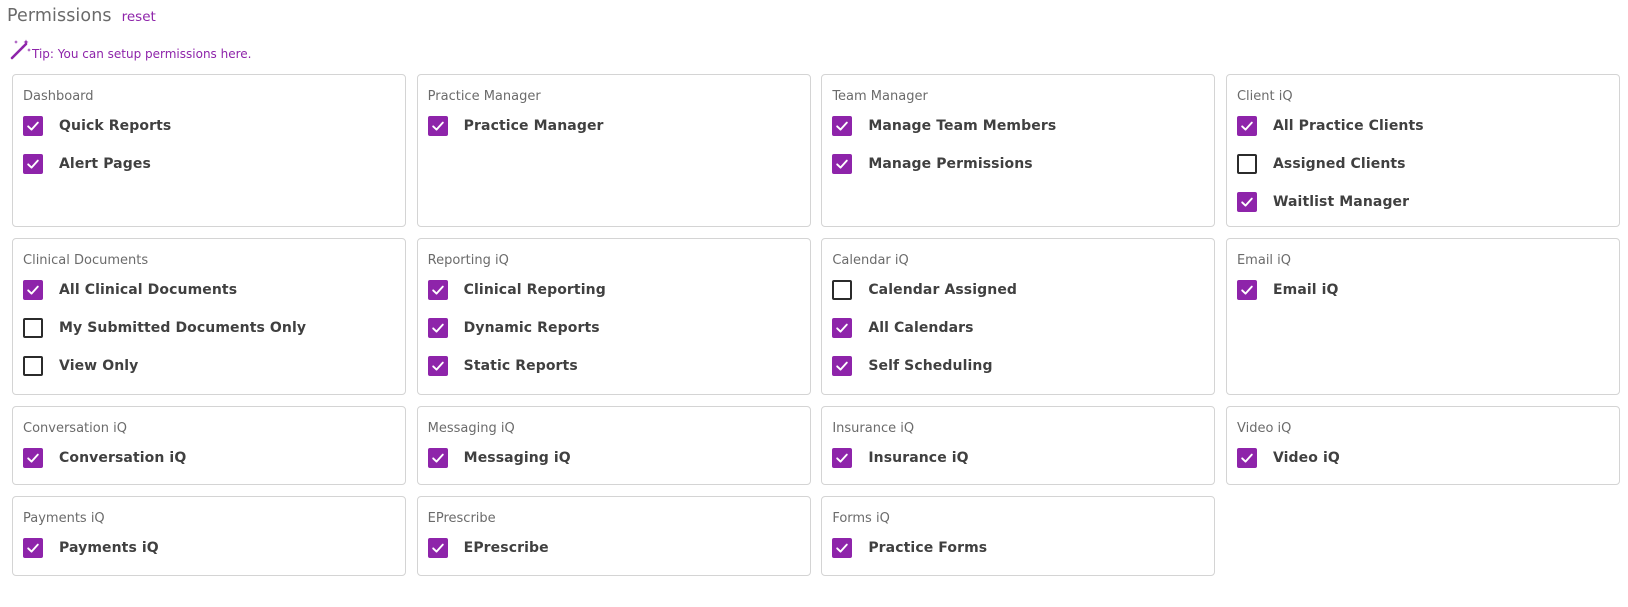 The image size is (1628, 607). I want to click on permission-item-insurance-iq: Insurance iQ, so click(1018, 458).